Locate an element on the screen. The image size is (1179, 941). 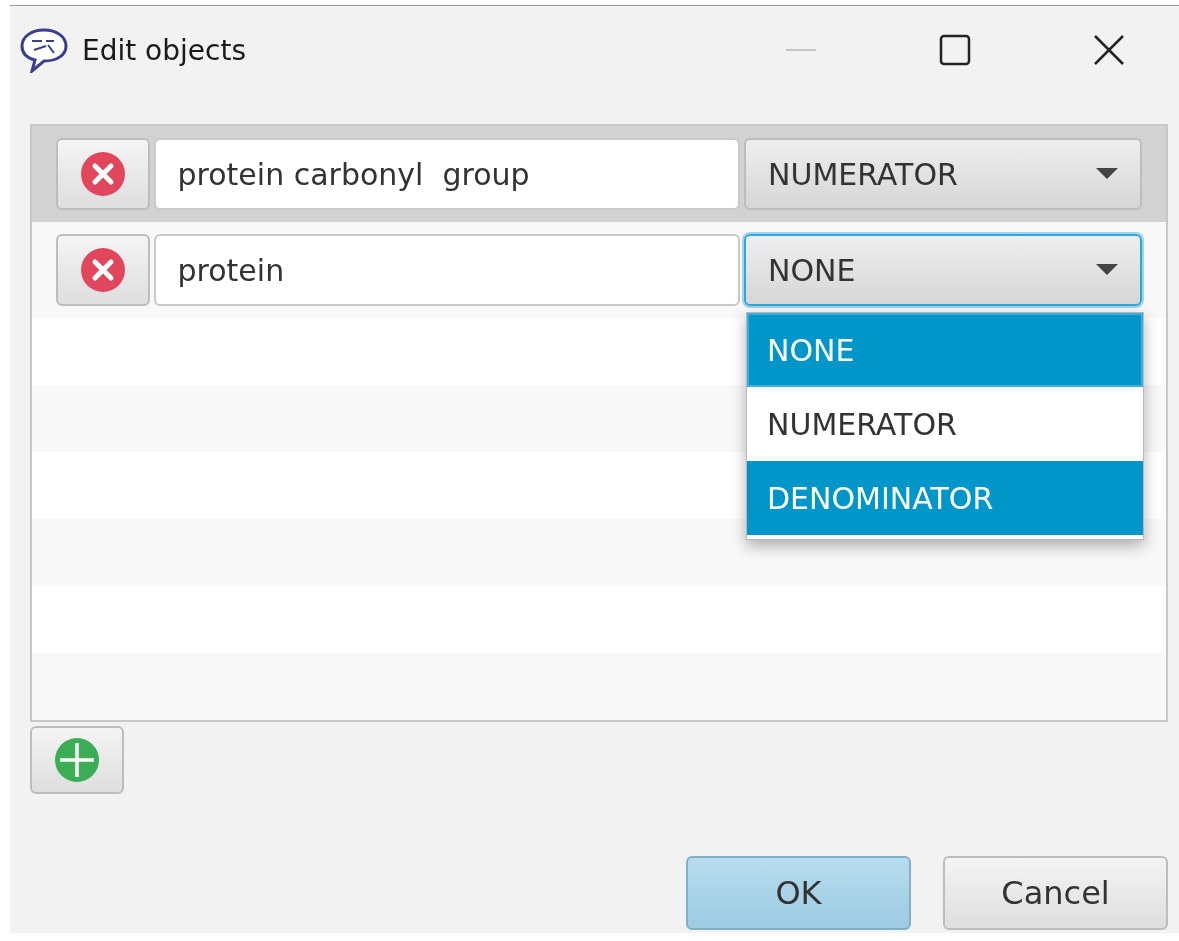
name-field: protein is located at coordinates (446, 270).